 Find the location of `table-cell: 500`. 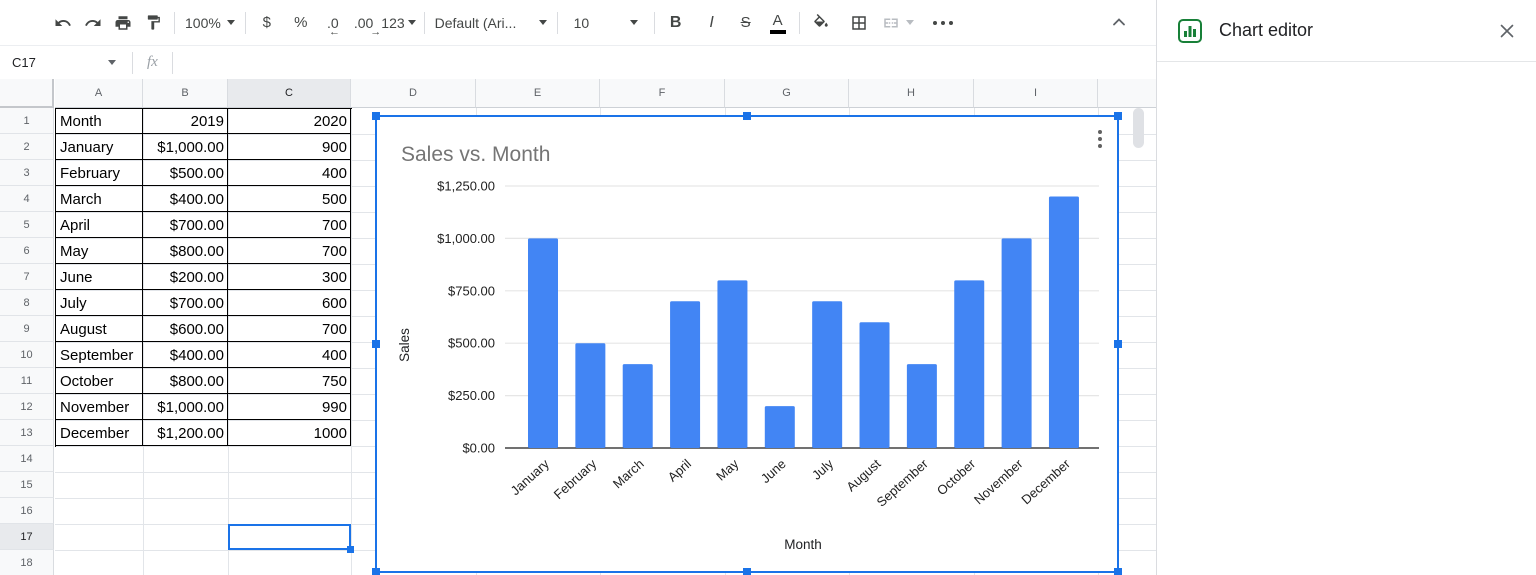

table-cell: 500 is located at coordinates (290, 199).